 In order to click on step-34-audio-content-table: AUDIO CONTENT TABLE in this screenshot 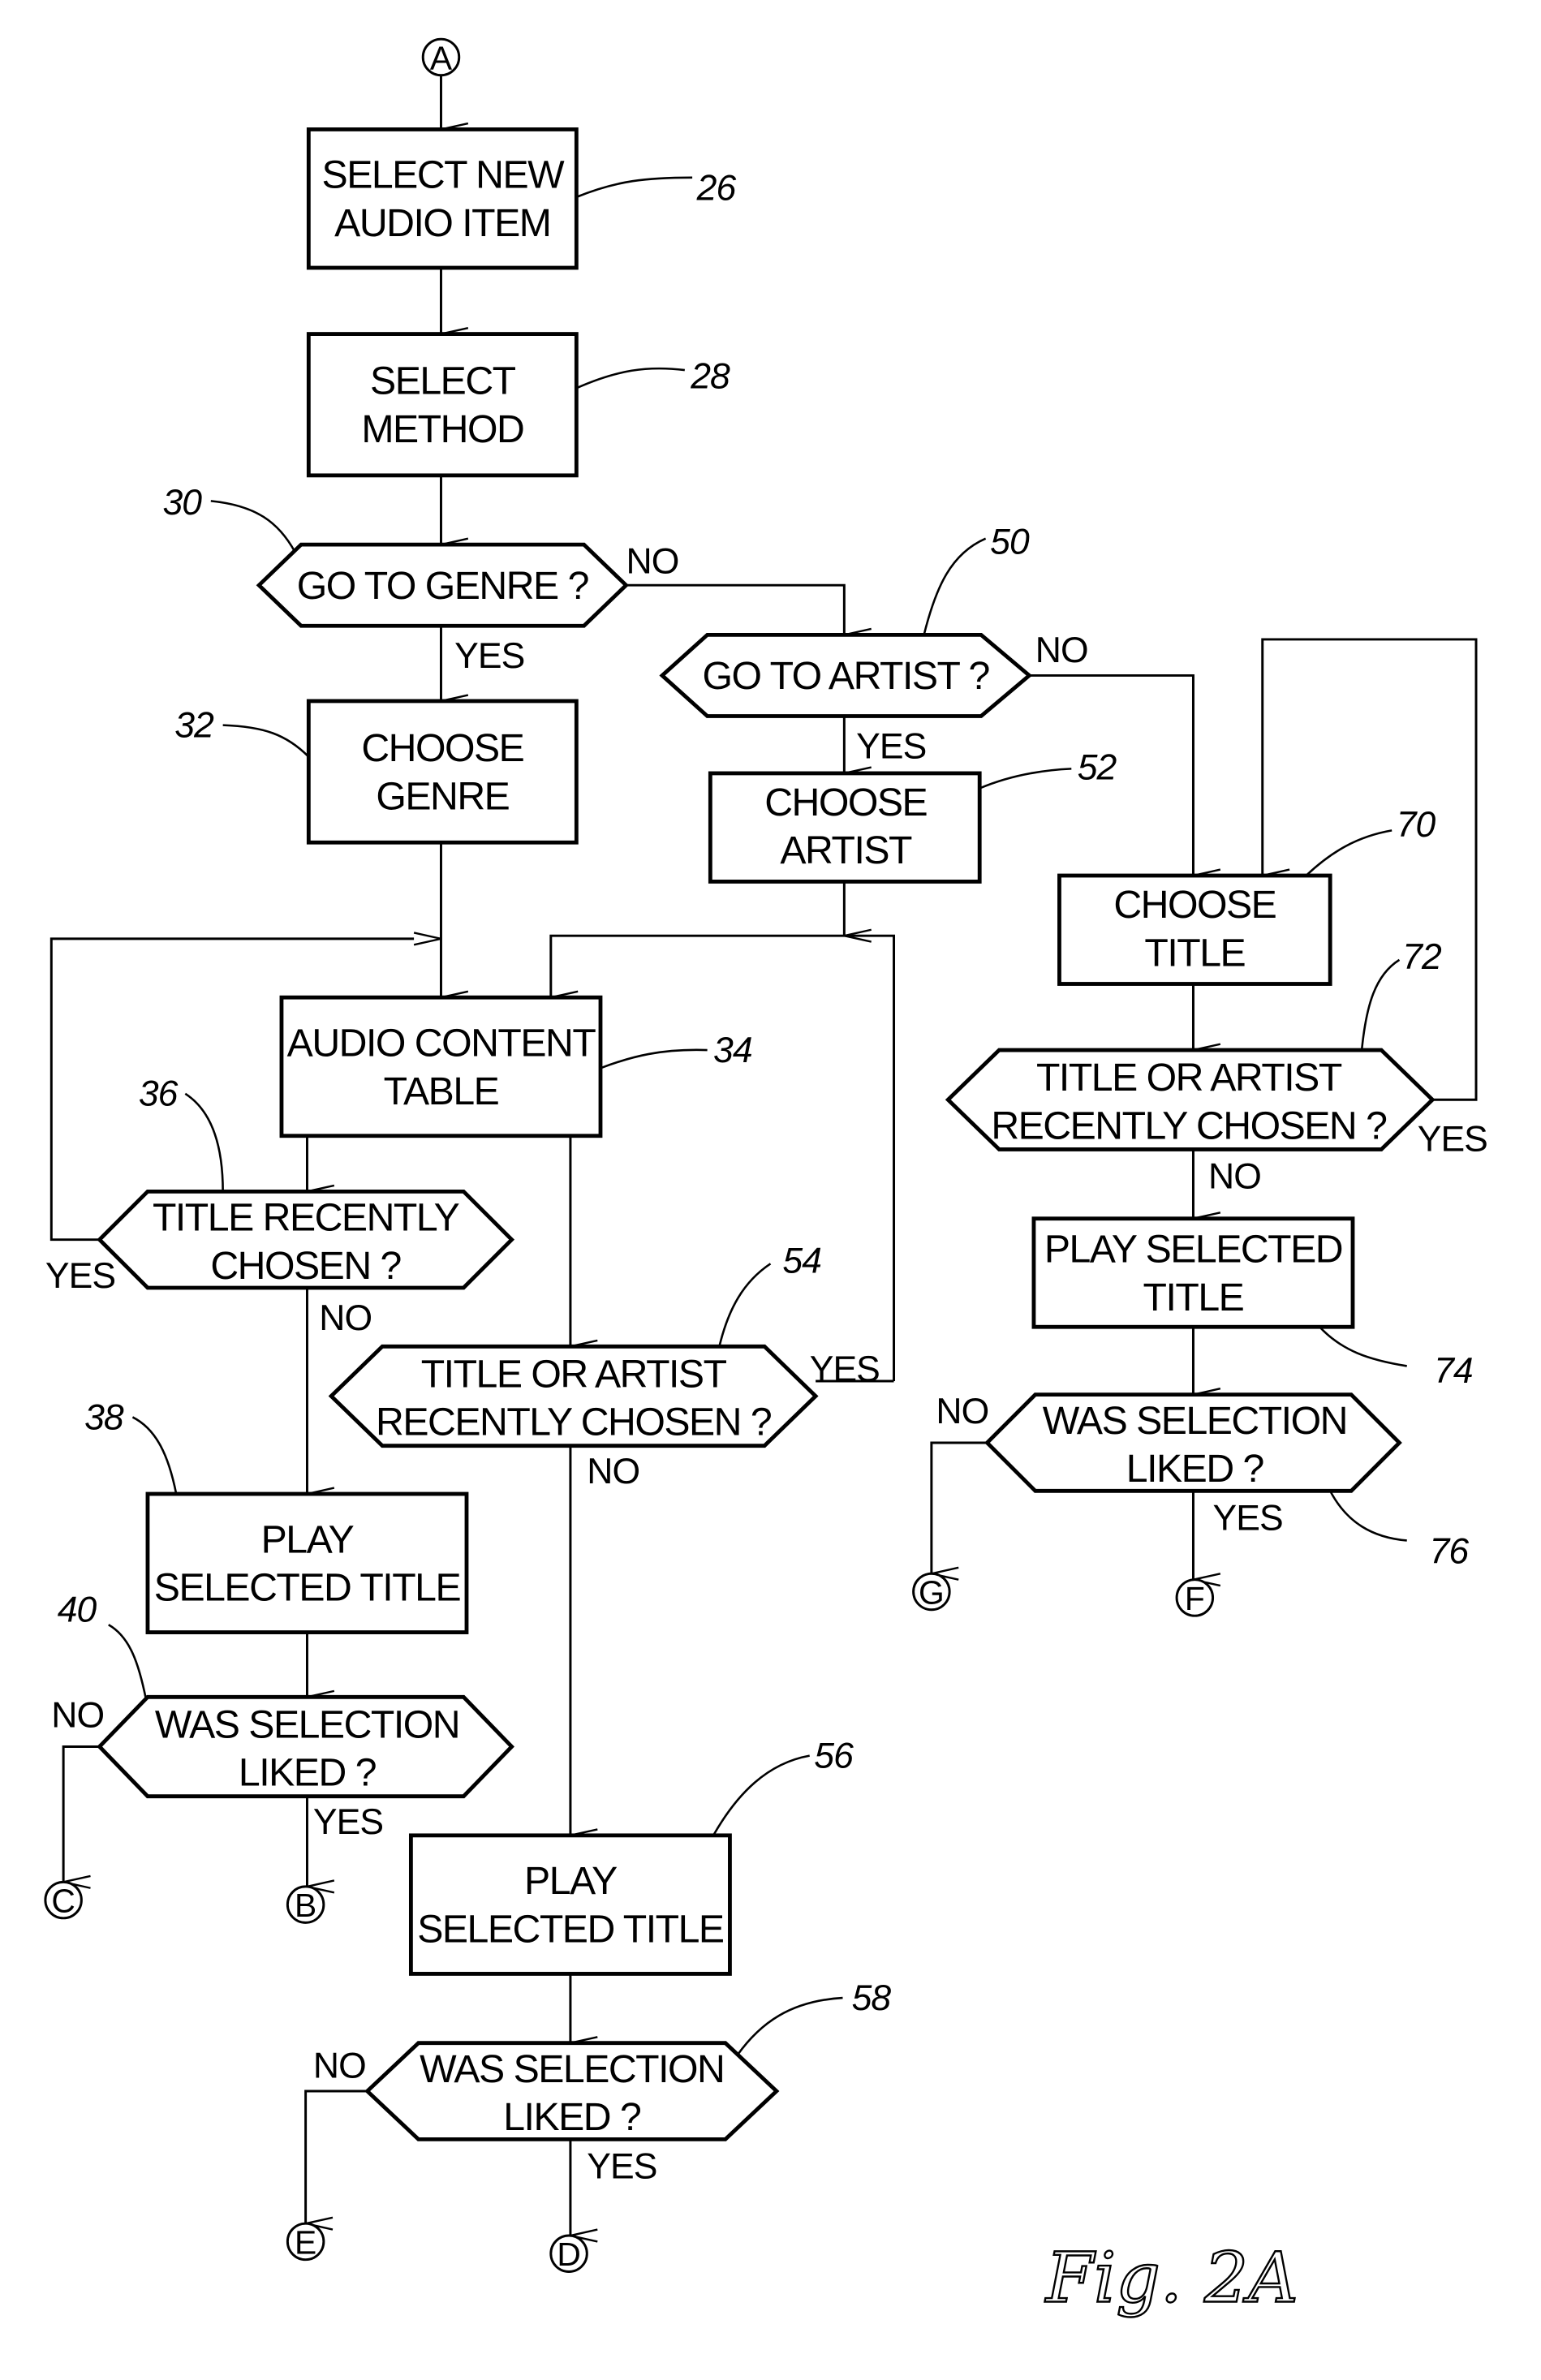, I will do `click(441, 1066)`.